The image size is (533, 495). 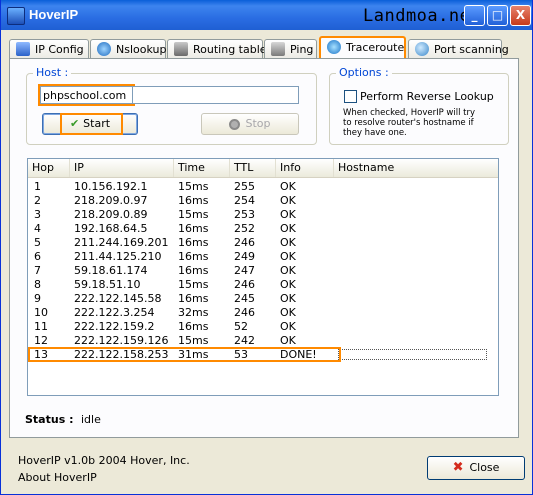 I want to click on app-icon, so click(x=16, y=16).